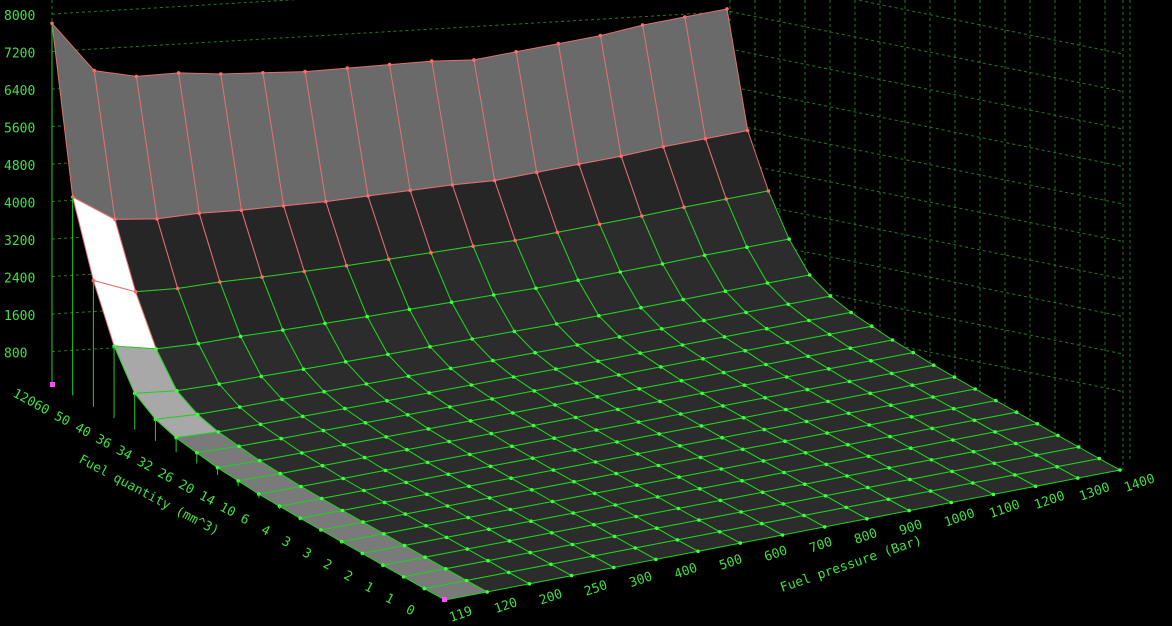 Image resolution: width=1172 pixels, height=626 pixels. Describe the element at coordinates (62, 419) in the screenshot. I see `quantity-tick-label: 50` at that location.